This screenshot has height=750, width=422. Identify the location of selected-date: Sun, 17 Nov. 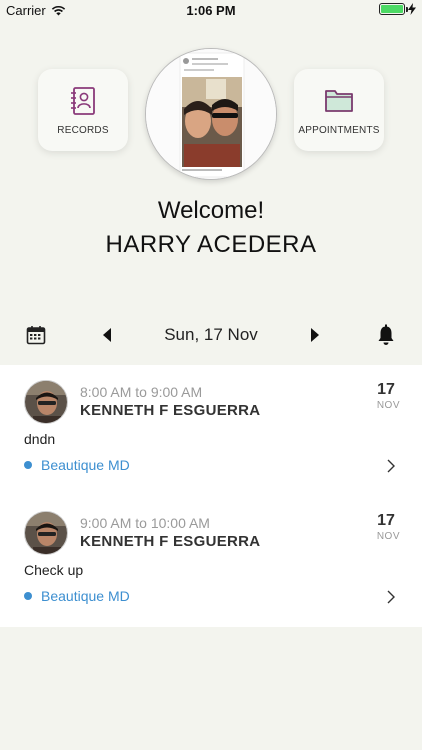
(211, 334).